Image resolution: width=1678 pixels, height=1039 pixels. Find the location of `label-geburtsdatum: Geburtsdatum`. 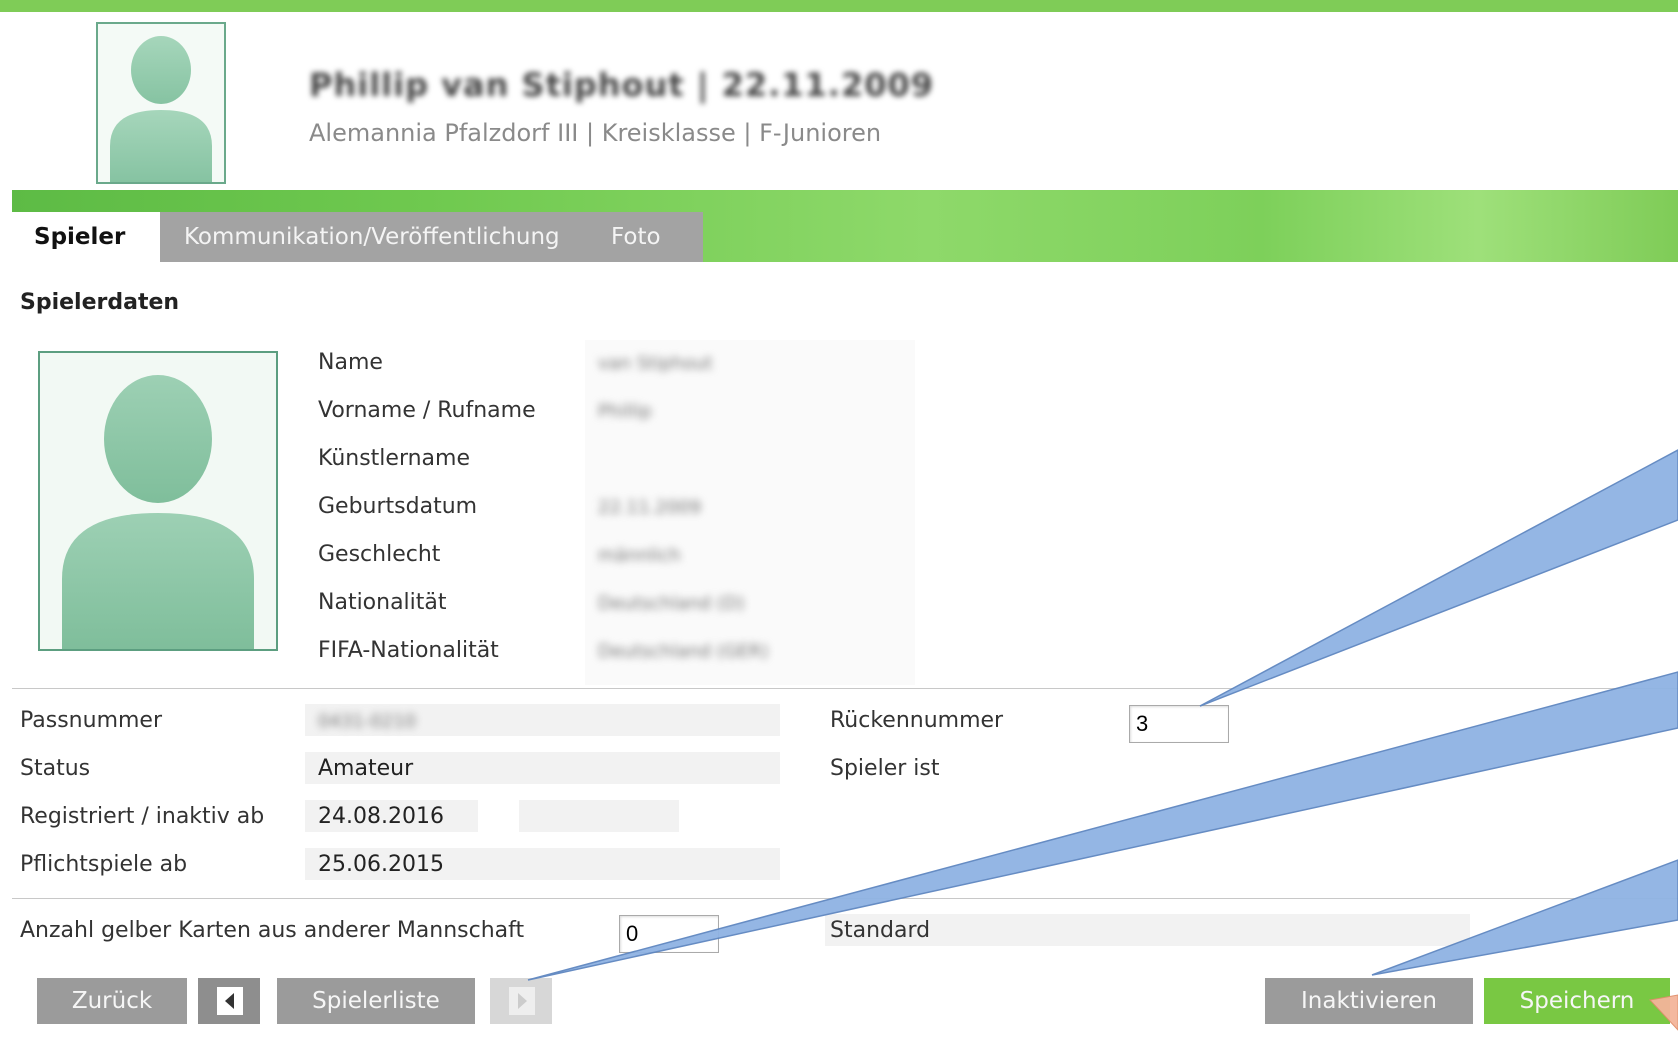

label-geburtsdatum: Geburtsdatum is located at coordinates (398, 506).